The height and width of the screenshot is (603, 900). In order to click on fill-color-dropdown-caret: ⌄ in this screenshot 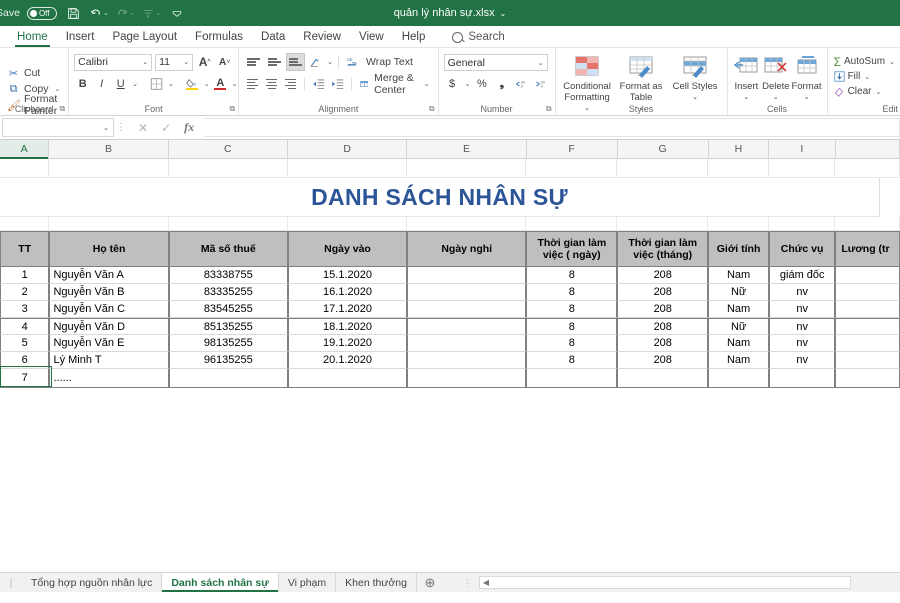, I will do `click(207, 84)`.